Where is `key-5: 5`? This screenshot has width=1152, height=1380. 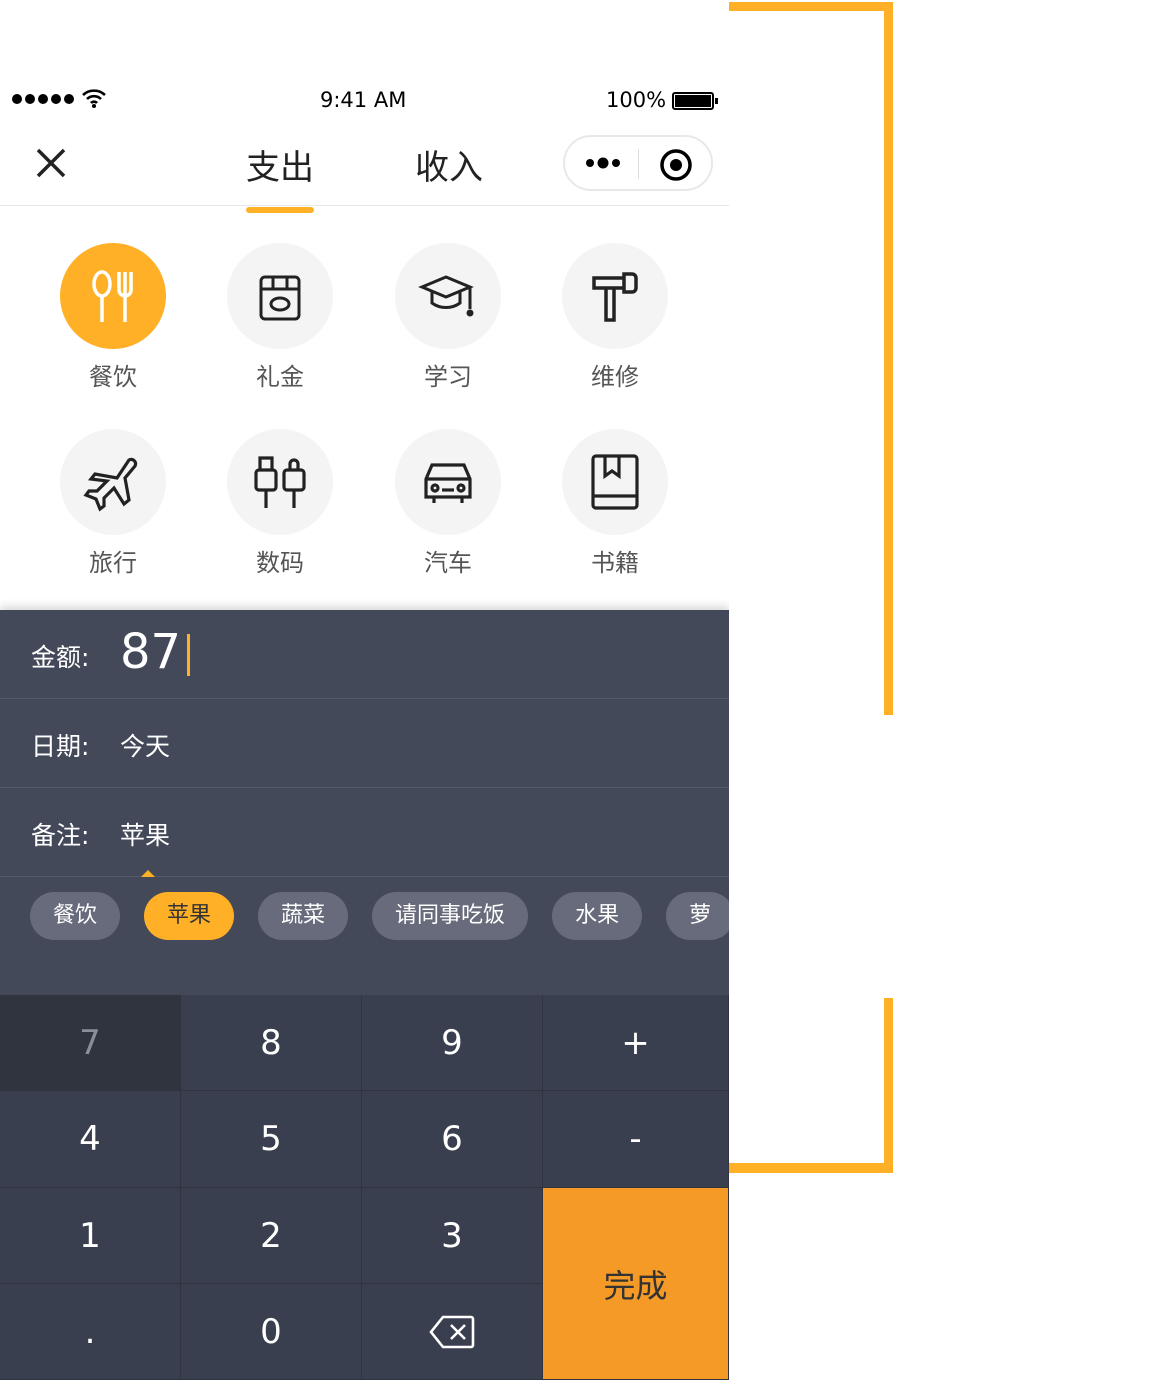 key-5: 5 is located at coordinates (271, 1139).